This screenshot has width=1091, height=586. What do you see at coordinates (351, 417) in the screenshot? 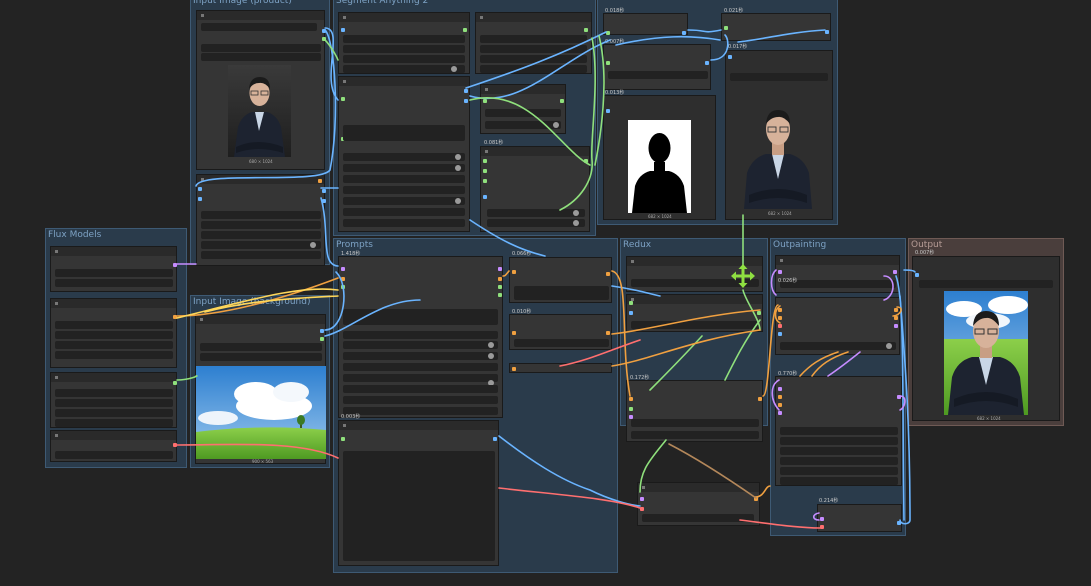
I see `timing-prompt-d: 0.003秒` at bounding box center [351, 417].